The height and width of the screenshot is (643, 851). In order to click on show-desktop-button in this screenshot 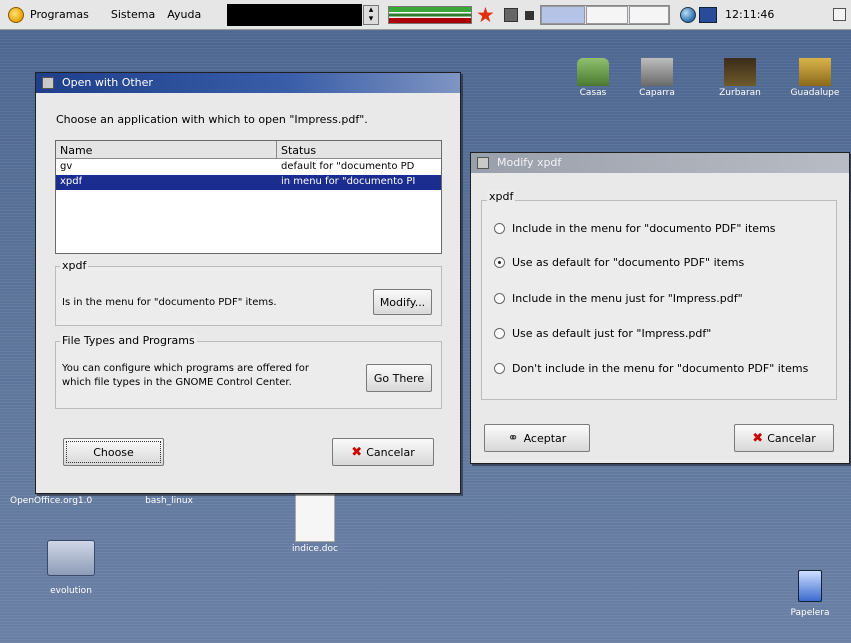, I will do `click(839, 14)`.